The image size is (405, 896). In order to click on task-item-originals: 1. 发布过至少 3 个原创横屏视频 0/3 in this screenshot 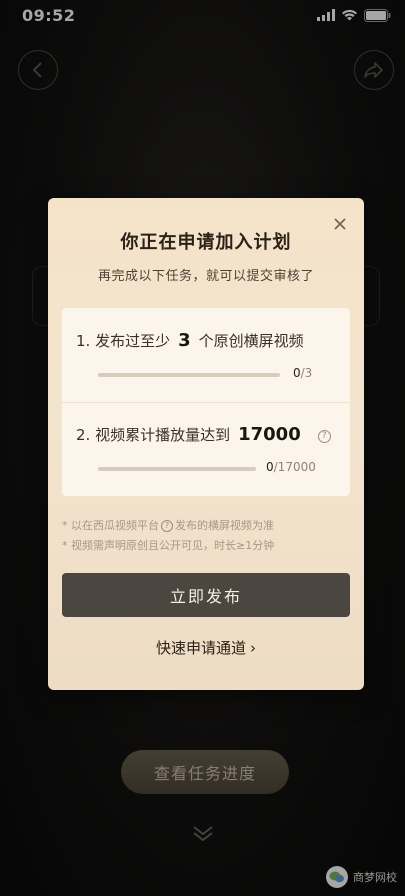, I will do `click(206, 355)`.